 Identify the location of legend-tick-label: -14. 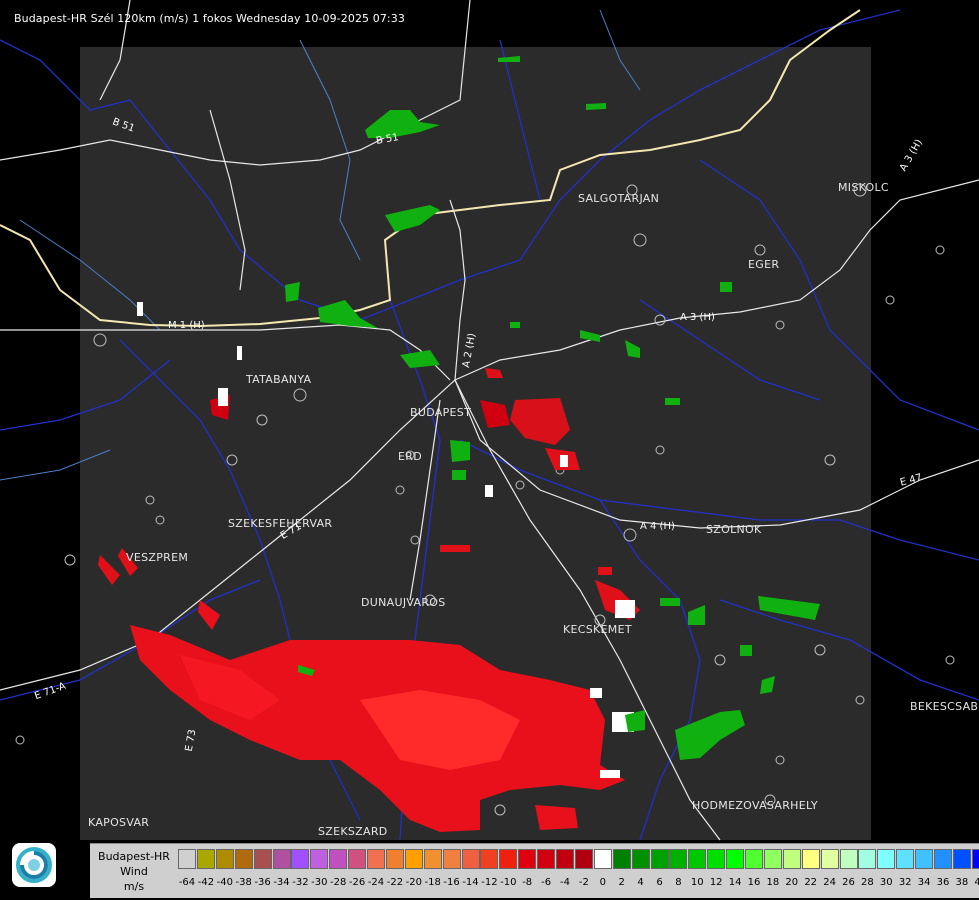
(470, 882).